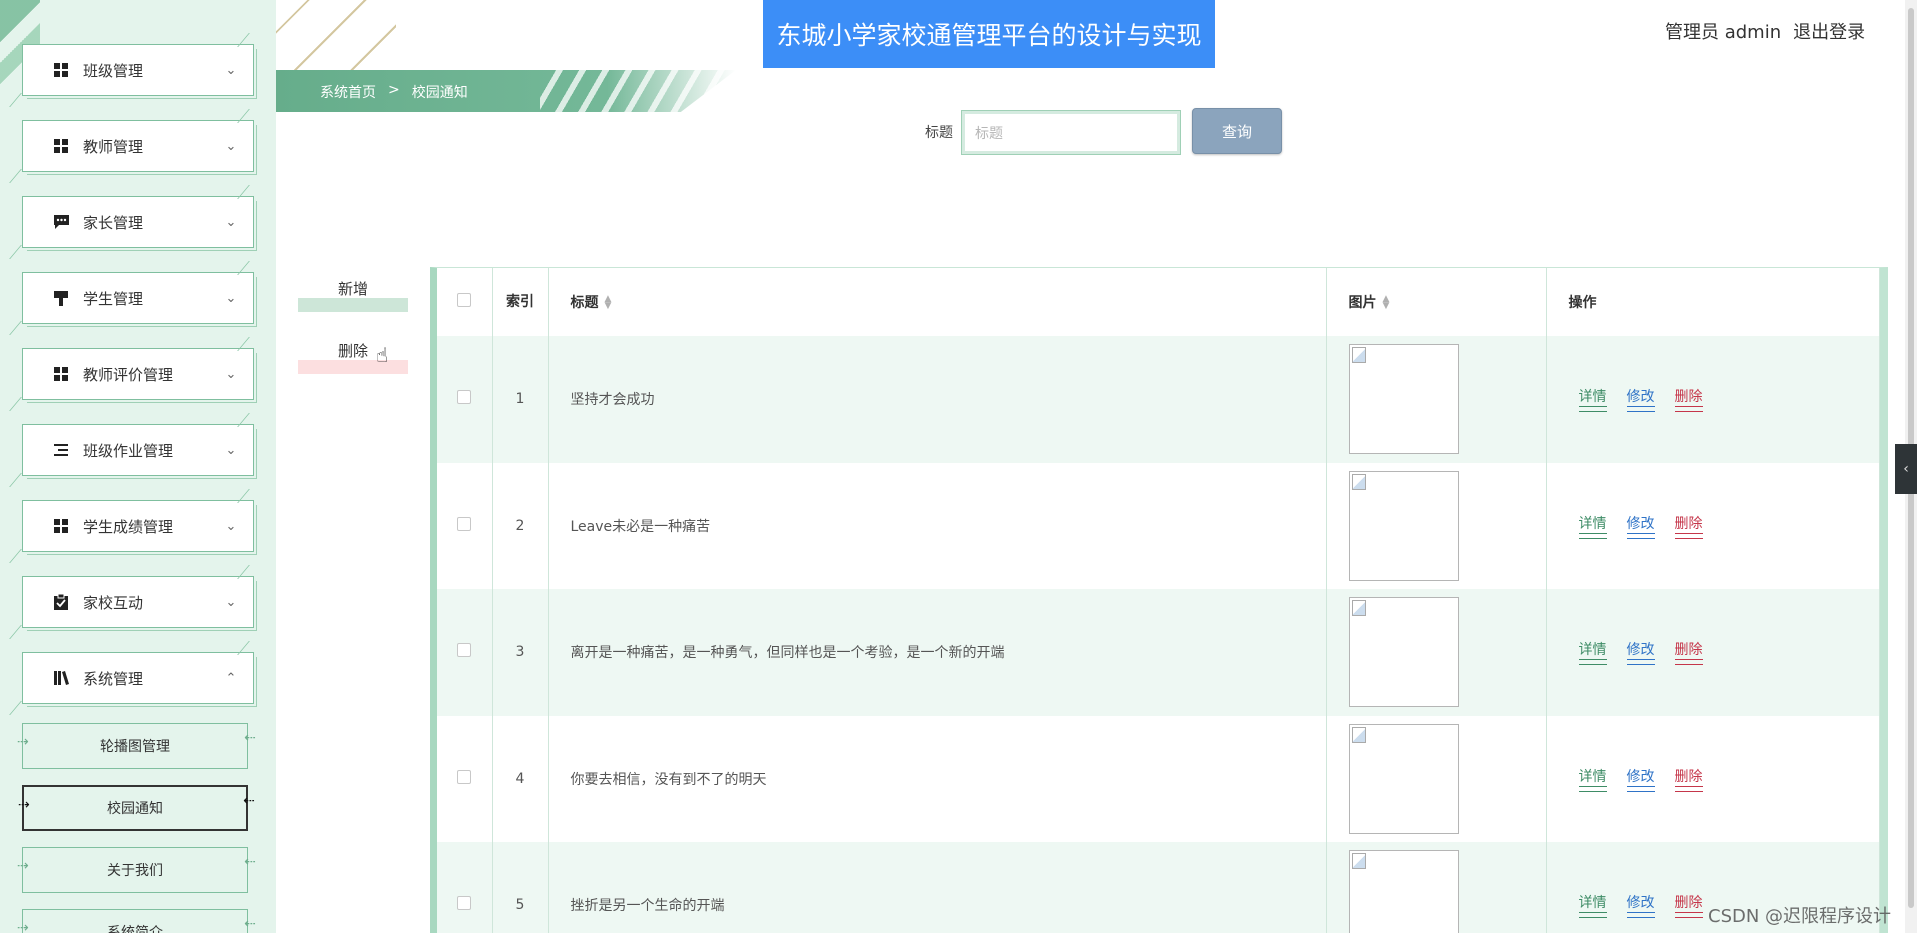 Image resolution: width=1917 pixels, height=933 pixels. I want to click on sidebar-item-label: 家校互动, so click(113, 602).